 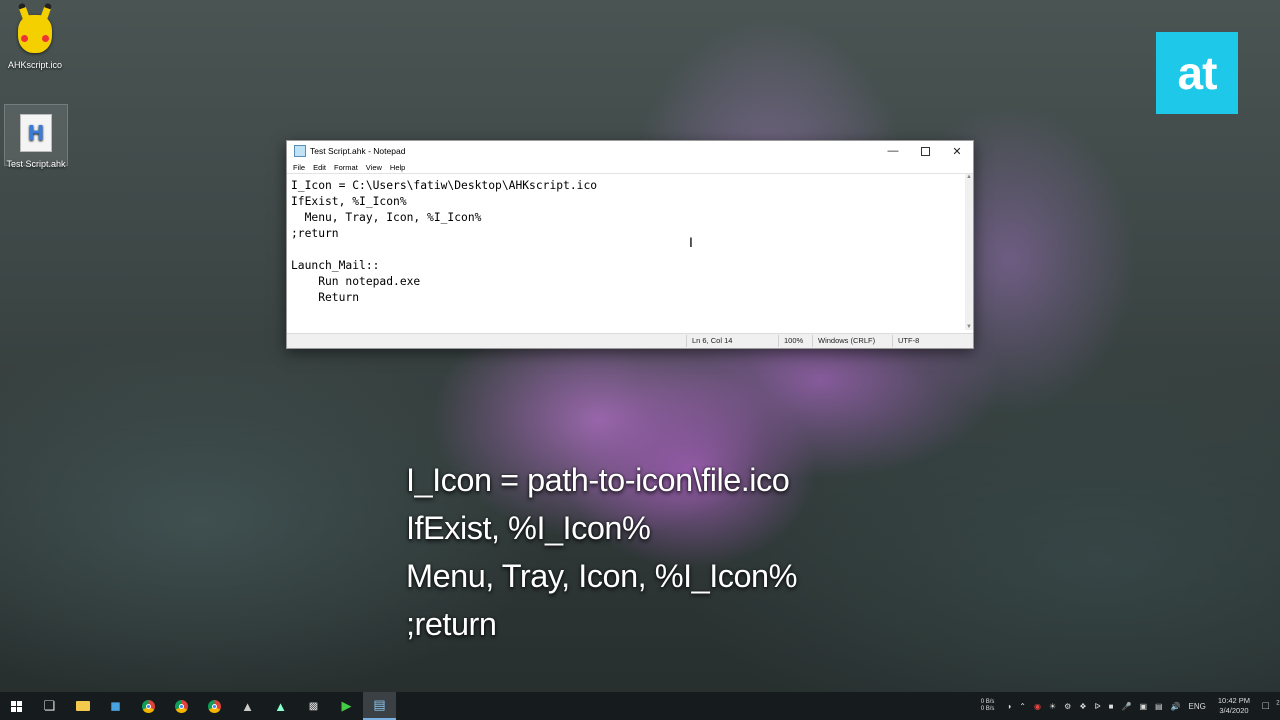 What do you see at coordinates (1052, 706) in the screenshot?
I see `tray-app-icon: ☀` at bounding box center [1052, 706].